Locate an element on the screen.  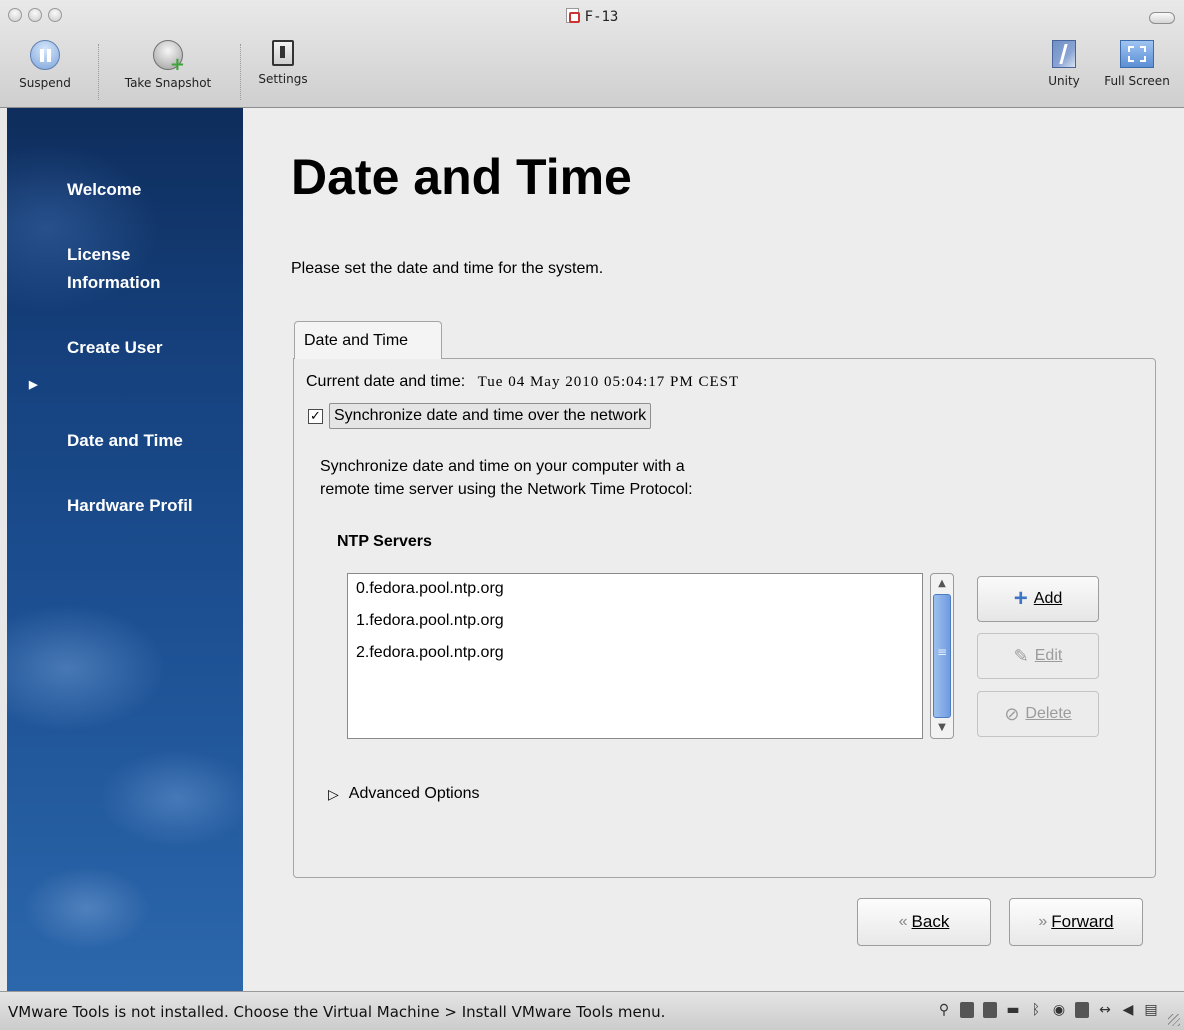
pause-icon is located at coordinates (45, 55).